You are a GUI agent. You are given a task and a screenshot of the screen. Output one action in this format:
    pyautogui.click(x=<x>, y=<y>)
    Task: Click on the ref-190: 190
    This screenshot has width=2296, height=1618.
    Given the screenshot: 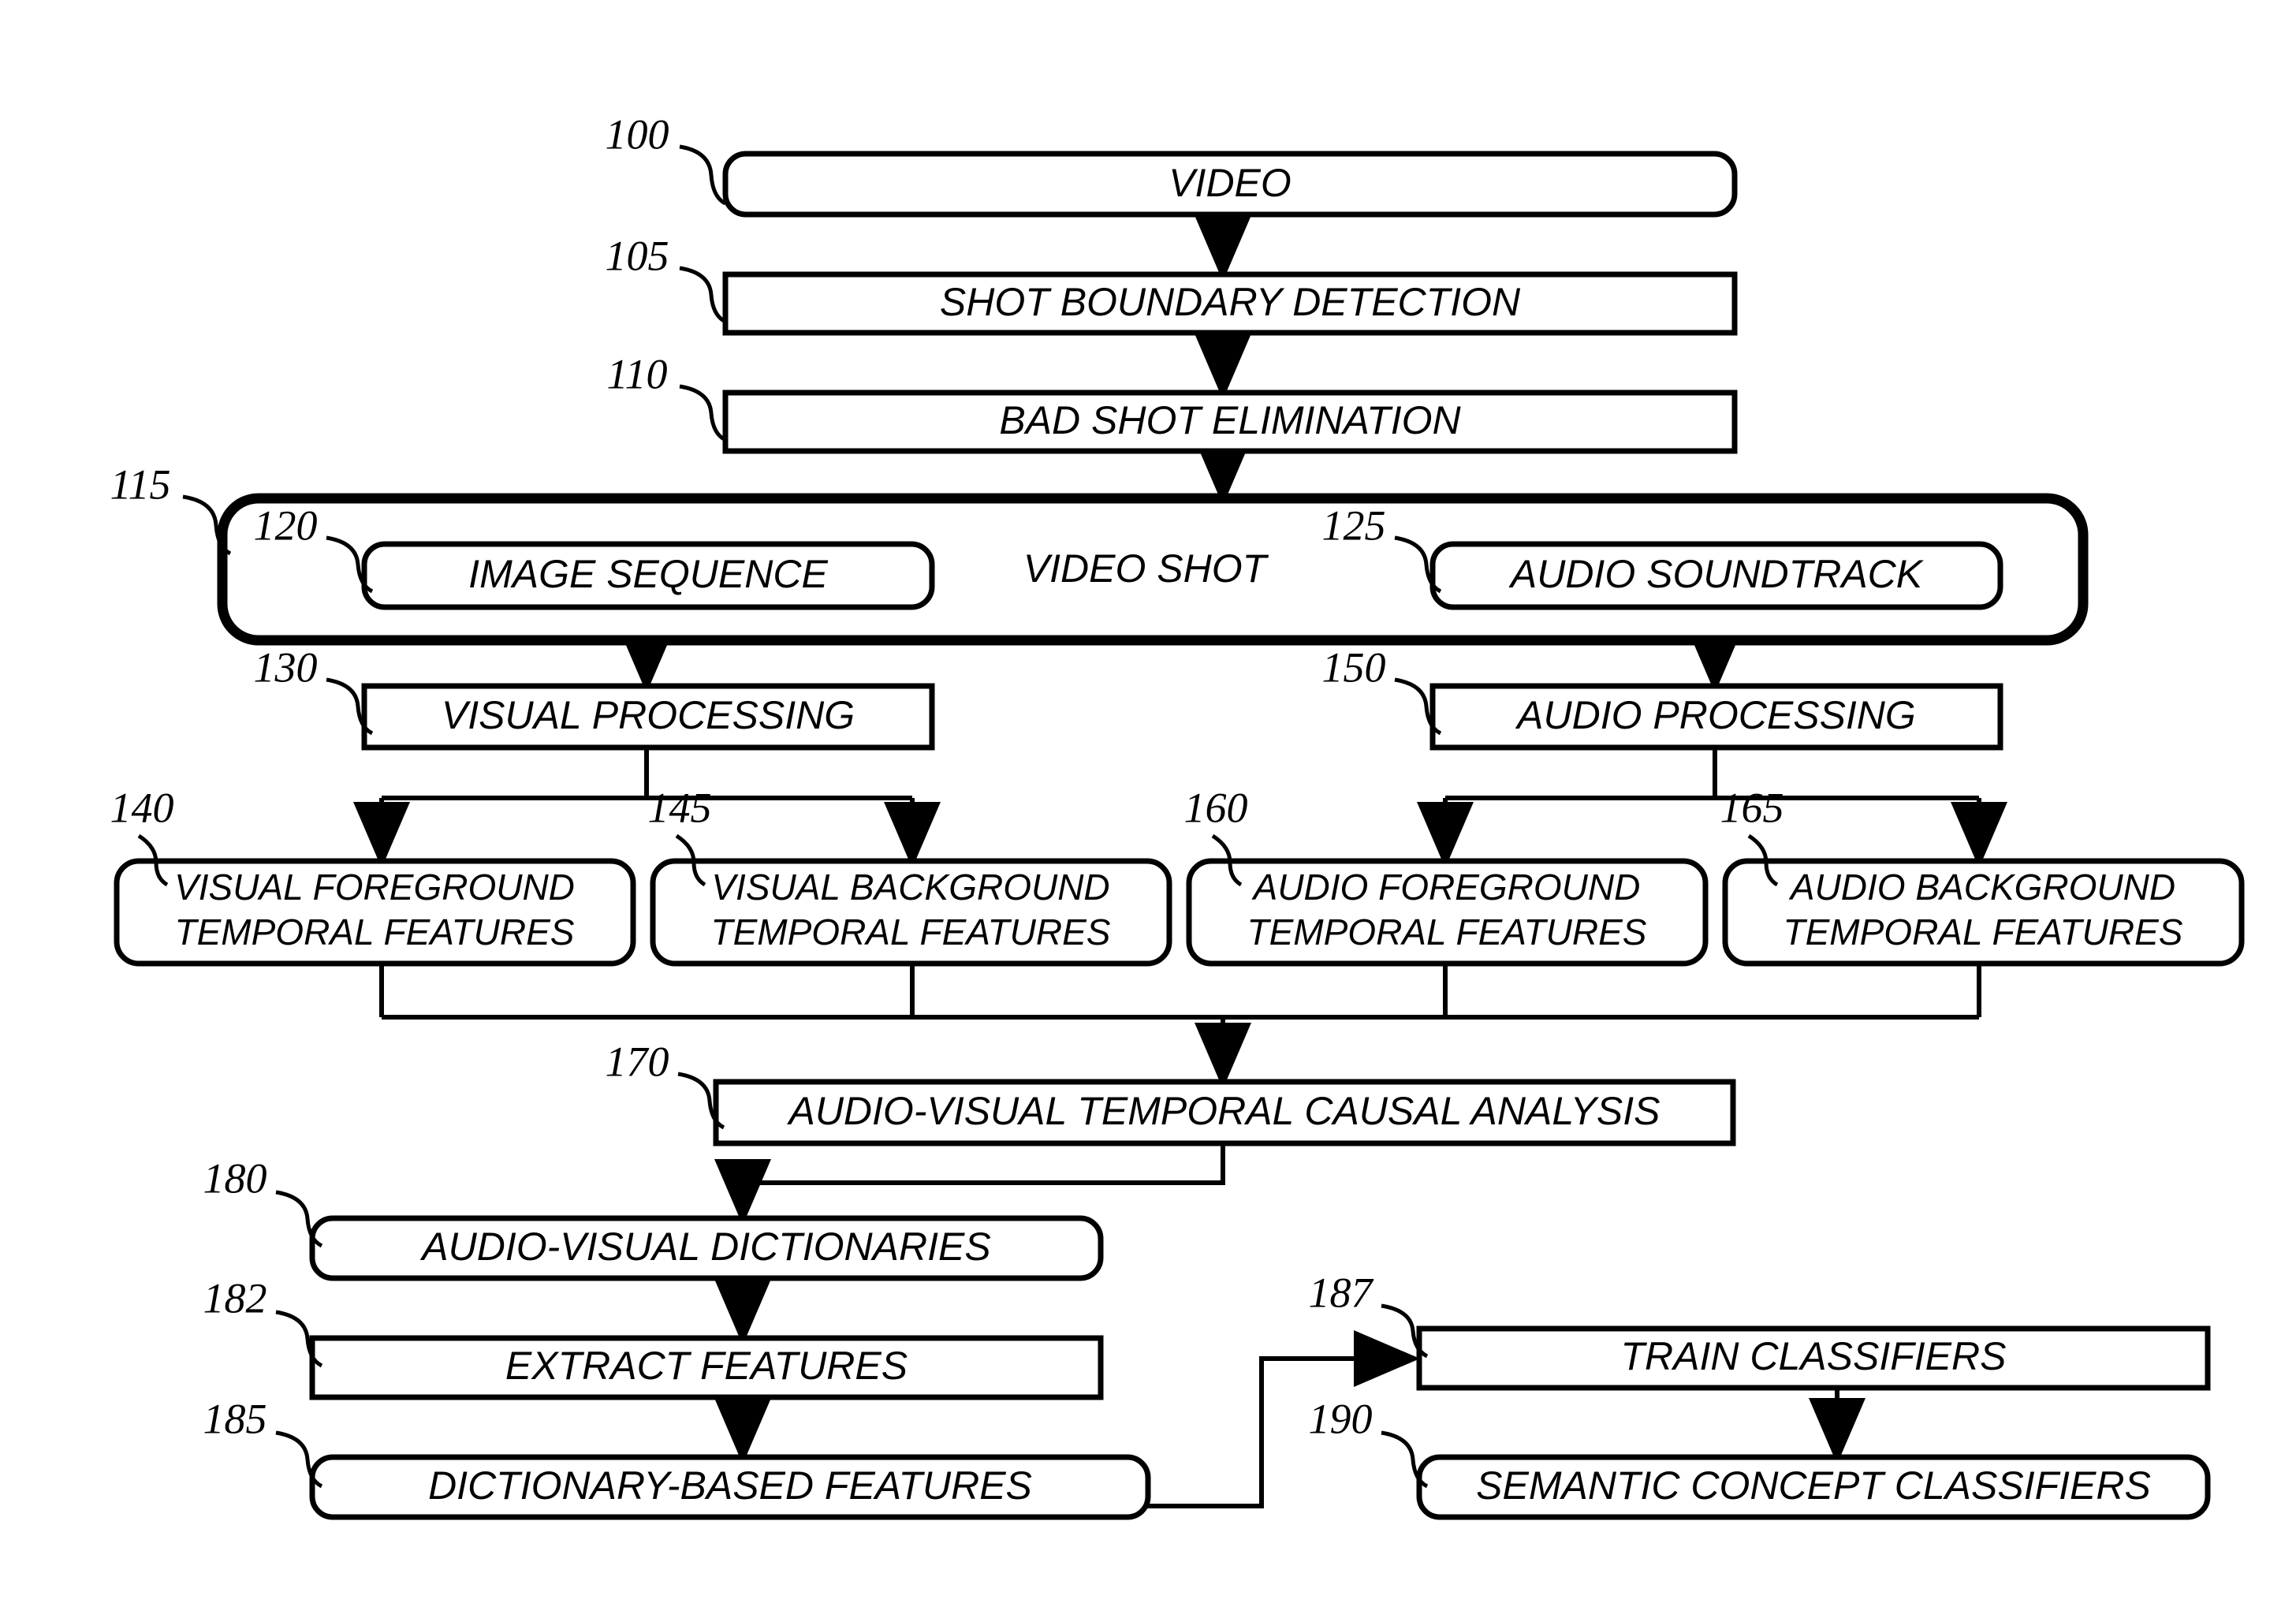 What is the action you would take?
    pyautogui.click(x=1369, y=1442)
    